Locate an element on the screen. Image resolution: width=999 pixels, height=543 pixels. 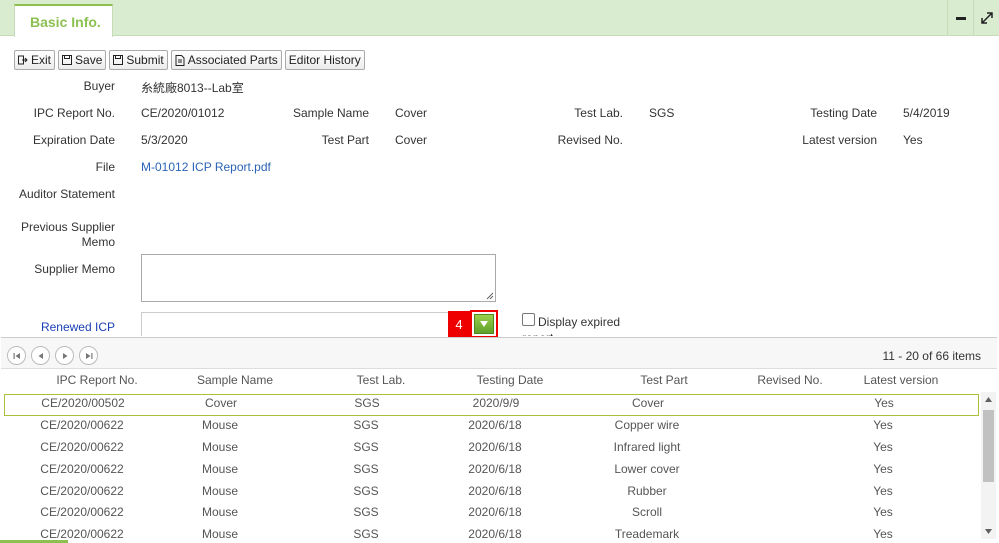
renewed-icp-input is located at coordinates (307, 324).